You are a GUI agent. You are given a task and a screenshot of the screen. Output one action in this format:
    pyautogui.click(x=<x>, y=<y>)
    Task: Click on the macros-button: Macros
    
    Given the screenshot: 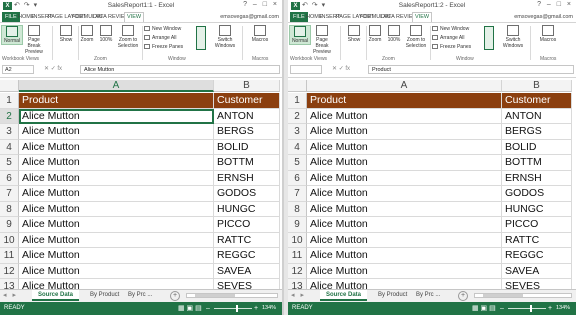 What is the action you would take?
    pyautogui.click(x=548, y=34)
    